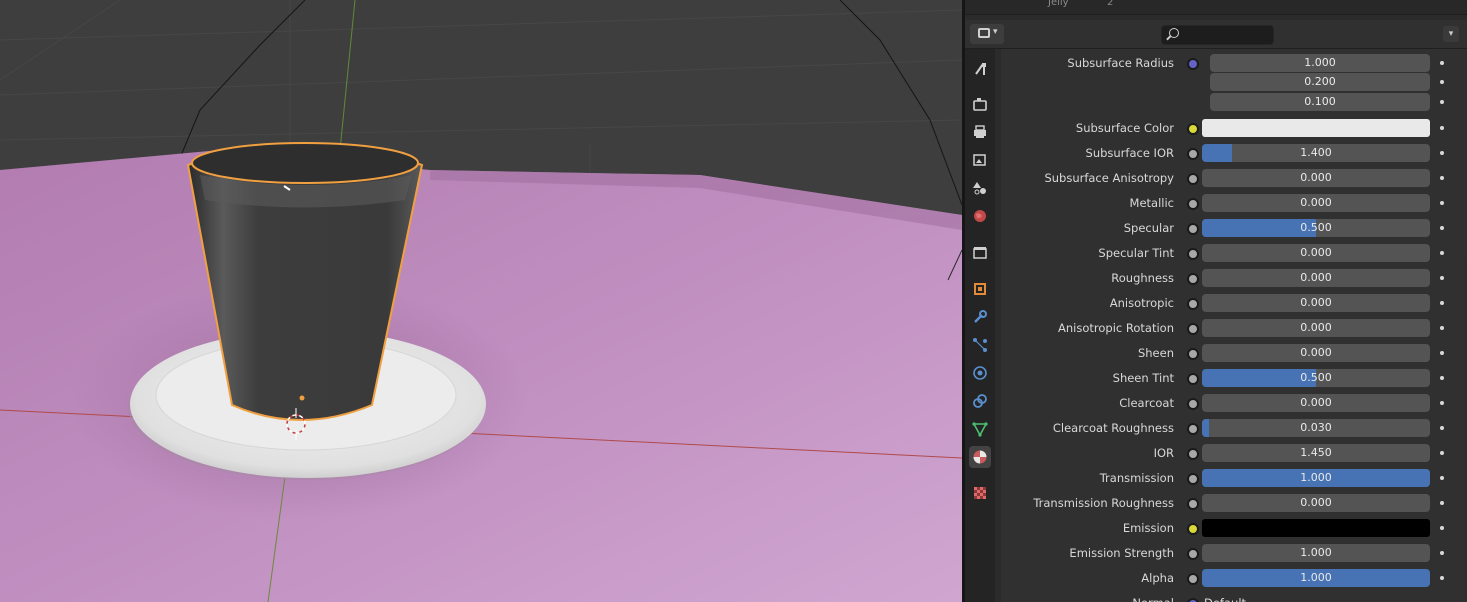 This screenshot has height=602, width=1467. What do you see at coordinates (1225, 599) in the screenshot?
I see `normal-value: Default` at bounding box center [1225, 599].